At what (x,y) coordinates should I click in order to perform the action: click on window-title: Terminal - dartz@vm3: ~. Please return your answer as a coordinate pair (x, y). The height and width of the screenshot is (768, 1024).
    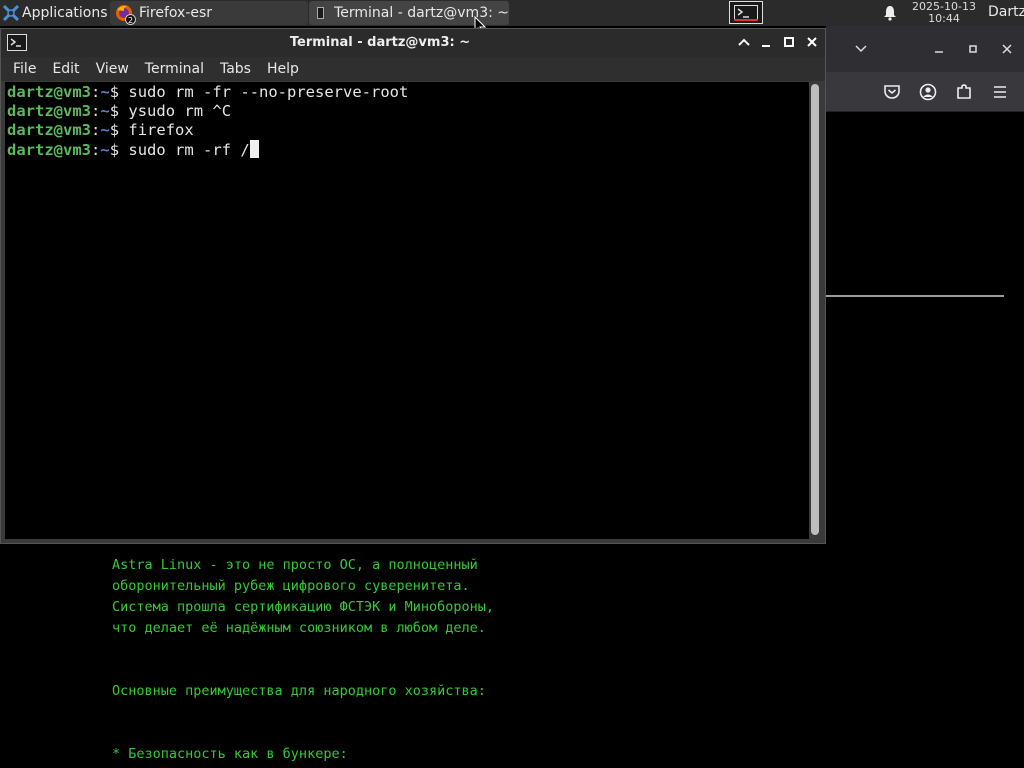
    Looking at the image, I should click on (380, 42).